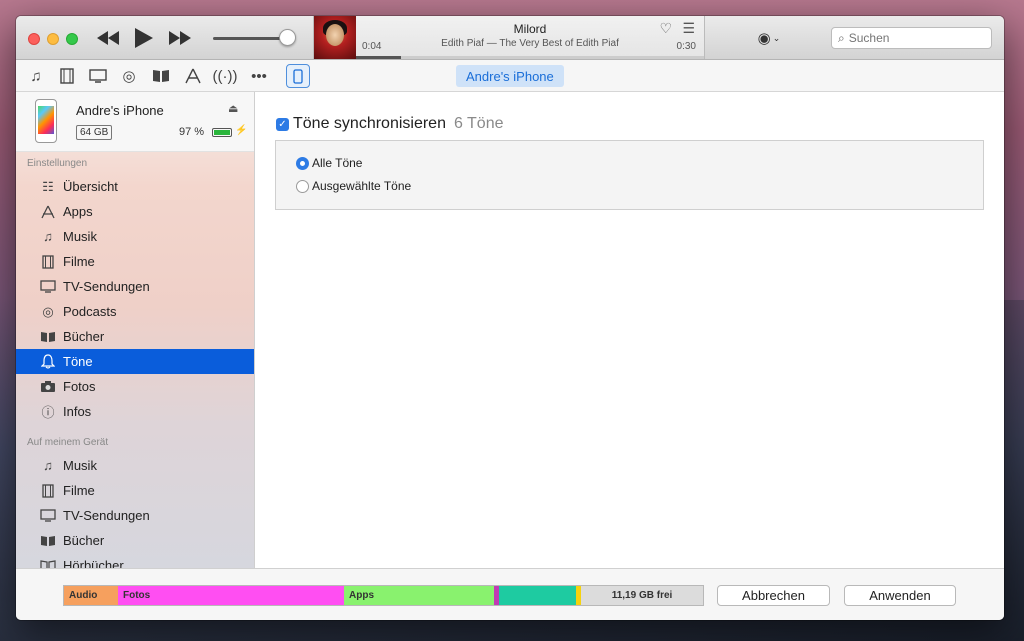 The image size is (1024, 641). Describe the element at coordinates (193, 76) in the screenshot. I see `app-store-icon` at that location.